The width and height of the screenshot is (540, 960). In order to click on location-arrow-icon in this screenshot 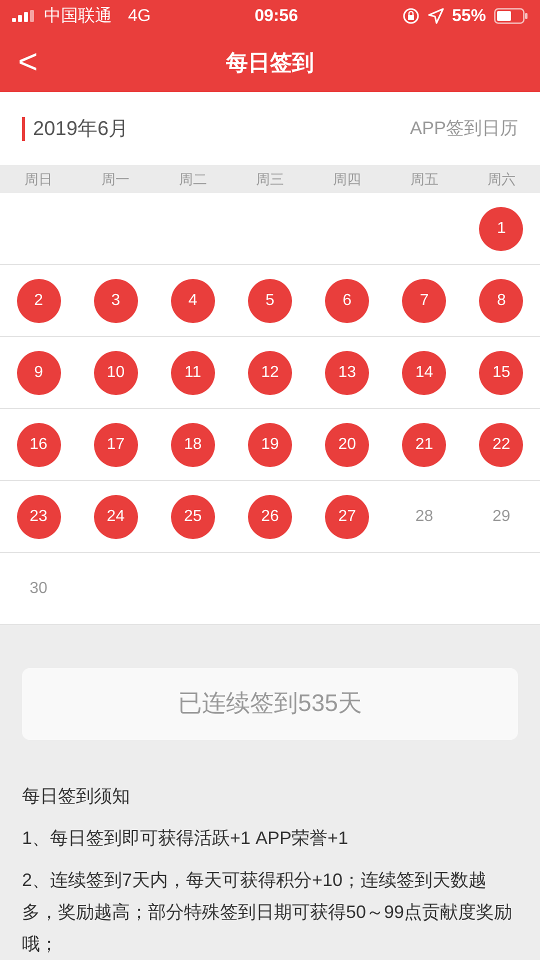, I will do `click(436, 16)`.